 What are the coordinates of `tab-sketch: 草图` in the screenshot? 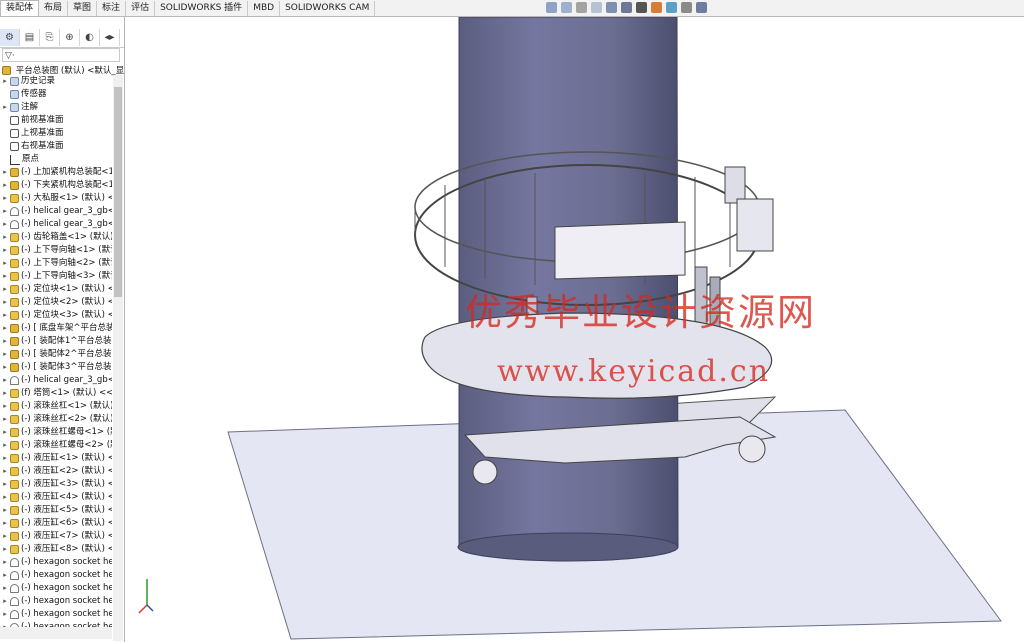 It's located at (83, 8).